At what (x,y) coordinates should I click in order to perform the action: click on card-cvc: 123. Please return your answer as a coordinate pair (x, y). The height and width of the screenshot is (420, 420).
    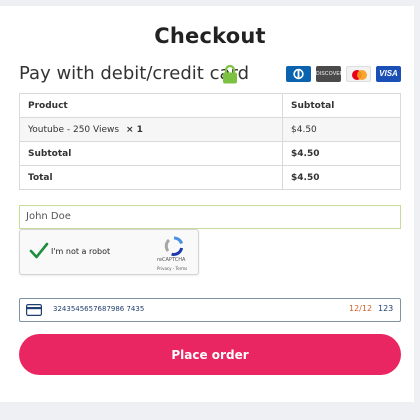
    Looking at the image, I should click on (385, 308).